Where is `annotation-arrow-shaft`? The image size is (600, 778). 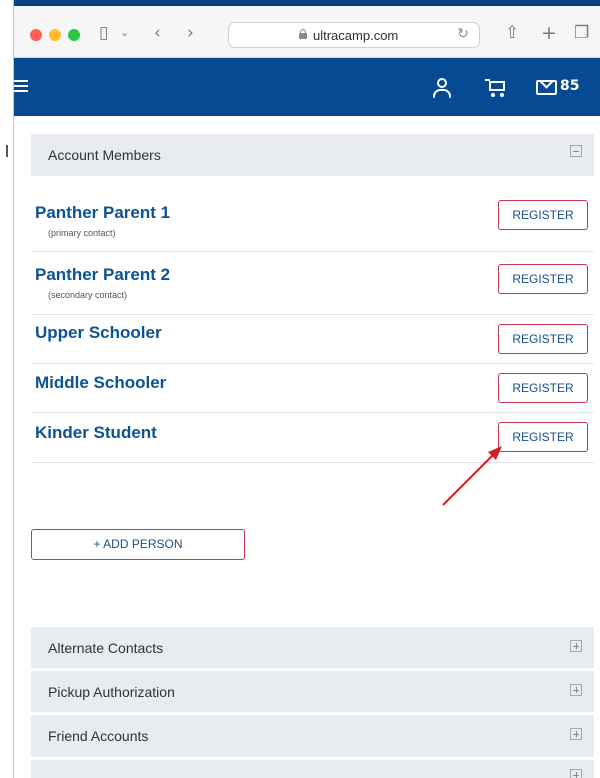 annotation-arrow-shaft is located at coordinates (468, 479).